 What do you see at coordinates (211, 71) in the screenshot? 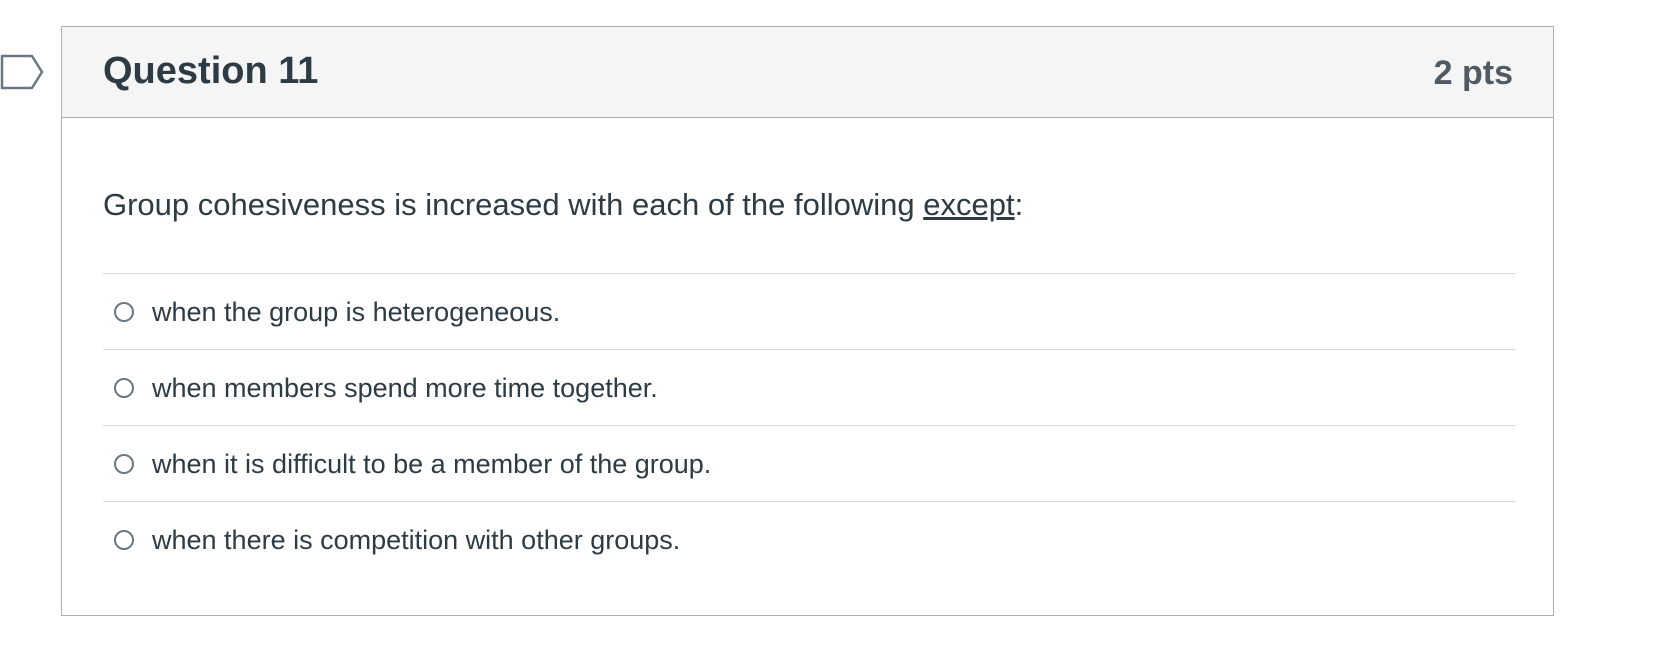
I see `question-title: Question 11` at bounding box center [211, 71].